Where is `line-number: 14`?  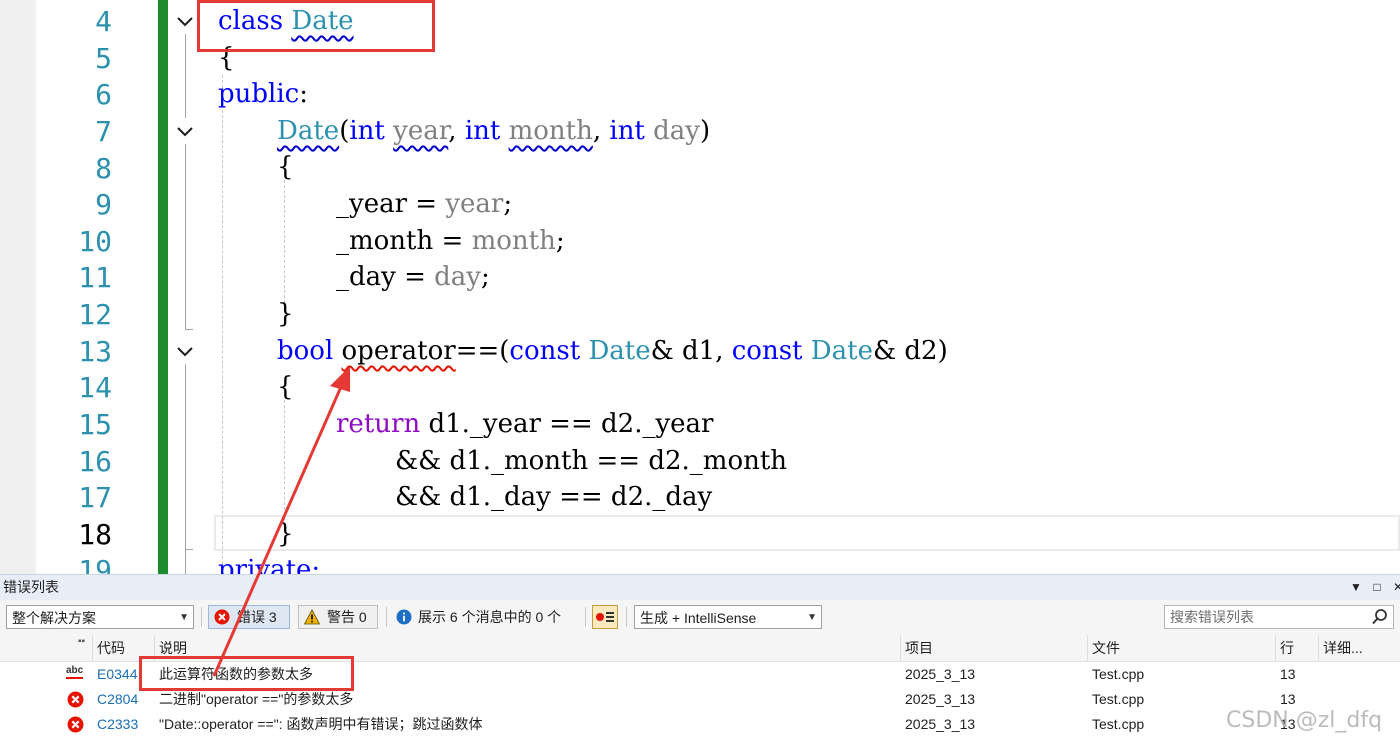 line-number: 14 is located at coordinates (95, 387).